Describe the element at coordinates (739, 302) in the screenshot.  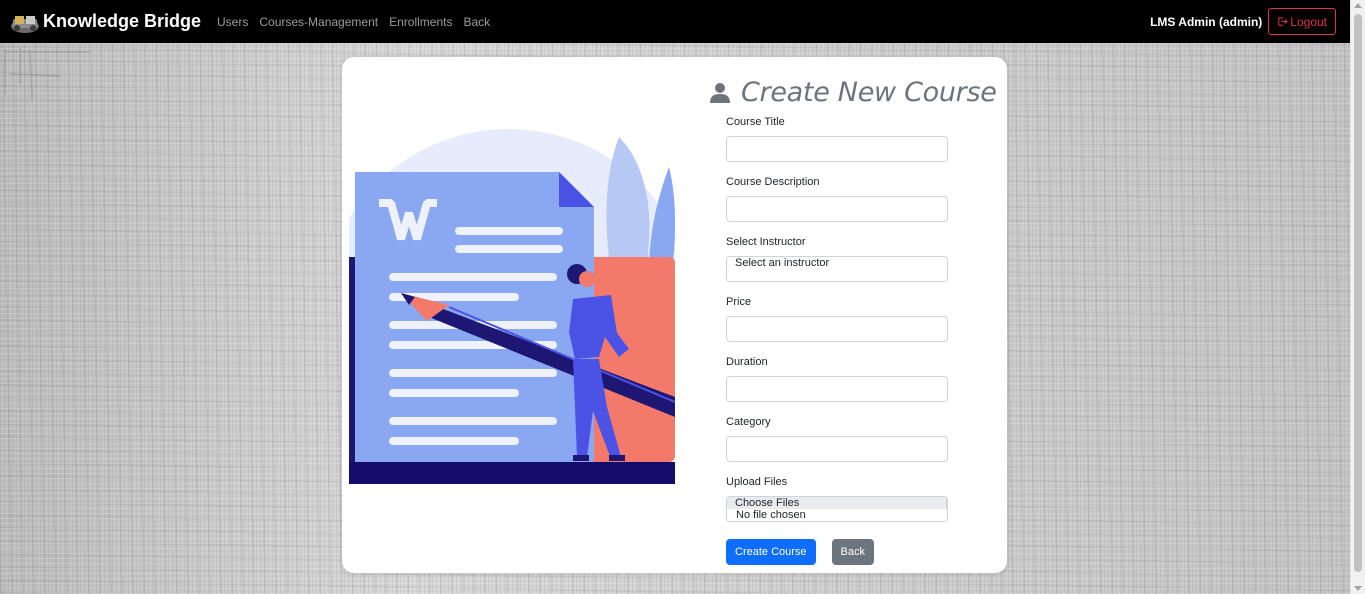
I see `price-label: Price` at that location.